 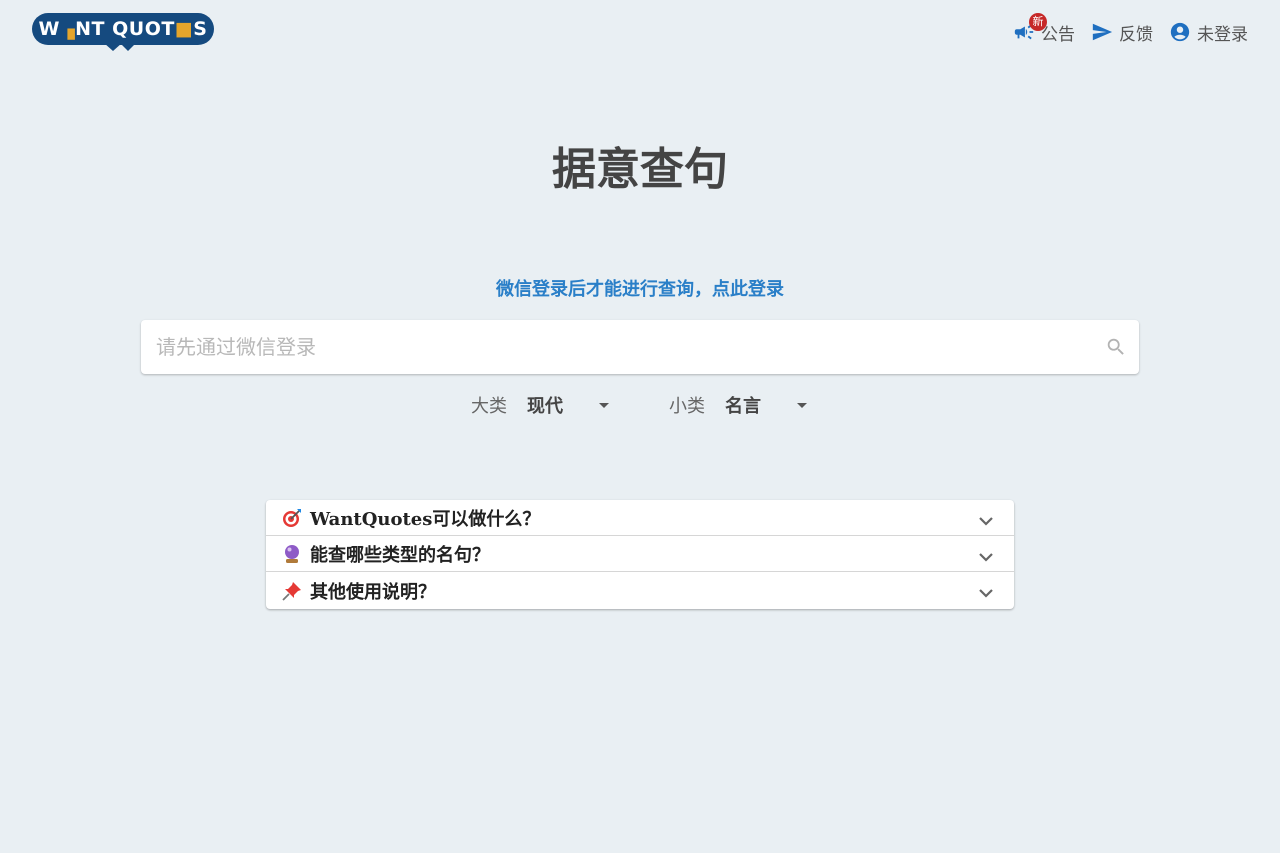 What do you see at coordinates (1136, 34) in the screenshot?
I see `feedback-label: 反馈` at bounding box center [1136, 34].